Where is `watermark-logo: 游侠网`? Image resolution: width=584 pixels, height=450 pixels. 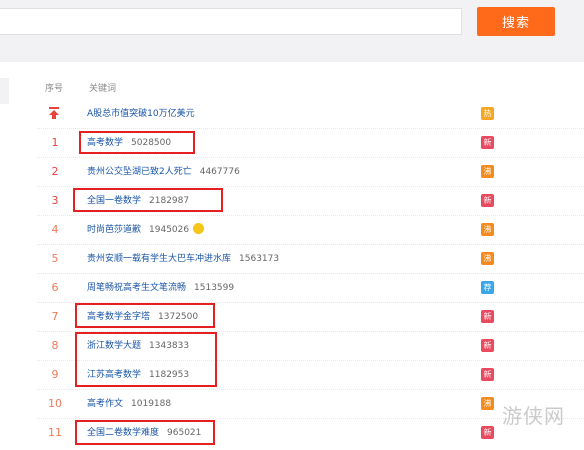 watermark-logo: 游侠网 is located at coordinates (533, 416).